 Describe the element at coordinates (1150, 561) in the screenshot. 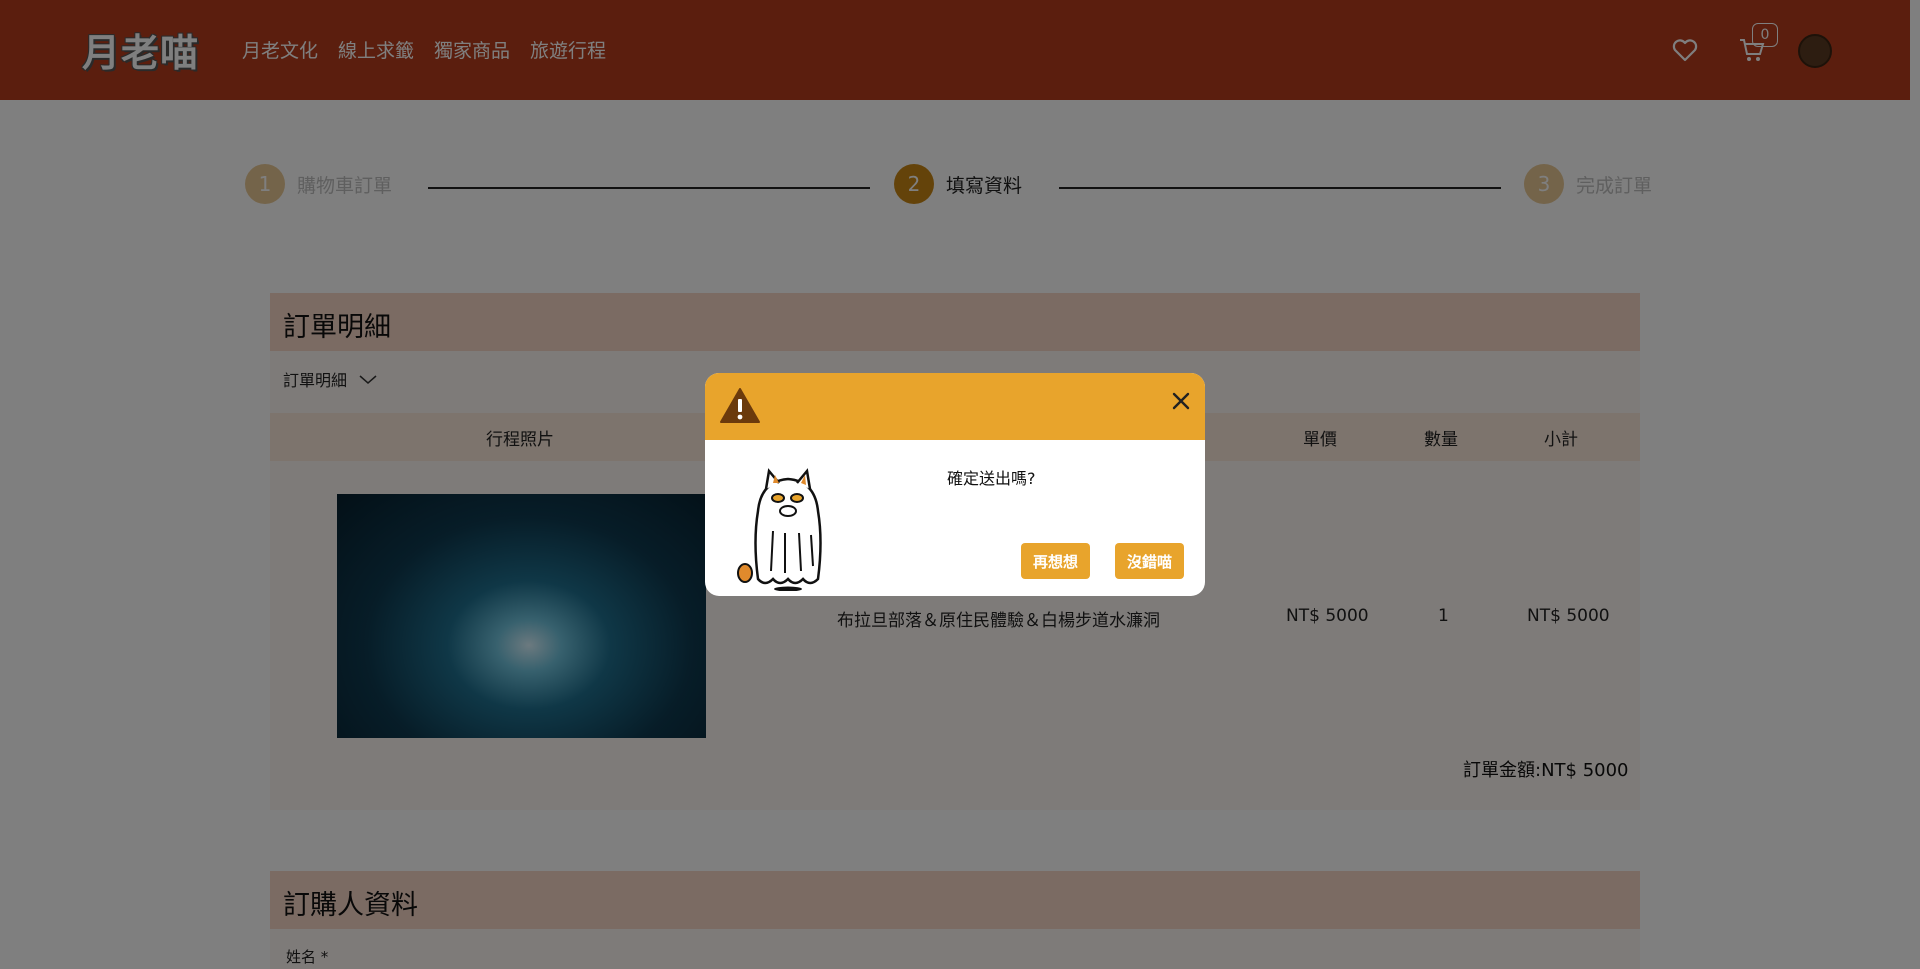

I see `confirm-button: 沒錯喵` at that location.